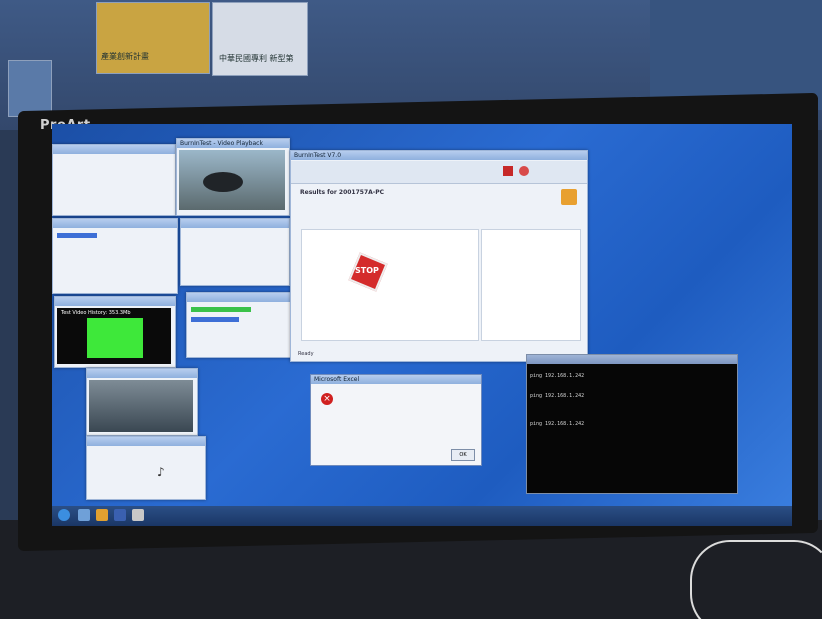  Describe the element at coordinates (125, 56) in the screenshot. I see `poster-left-text: 產業創新計畫` at that location.